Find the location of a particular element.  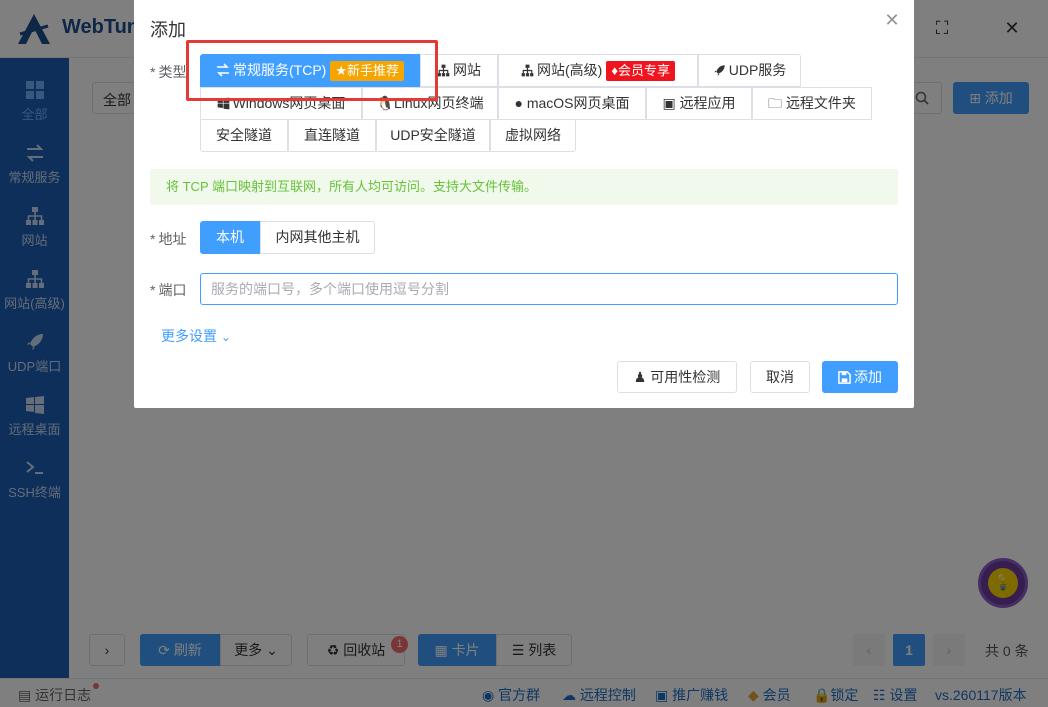

vip-tag-label: 会员专享 is located at coordinates (643, 70).